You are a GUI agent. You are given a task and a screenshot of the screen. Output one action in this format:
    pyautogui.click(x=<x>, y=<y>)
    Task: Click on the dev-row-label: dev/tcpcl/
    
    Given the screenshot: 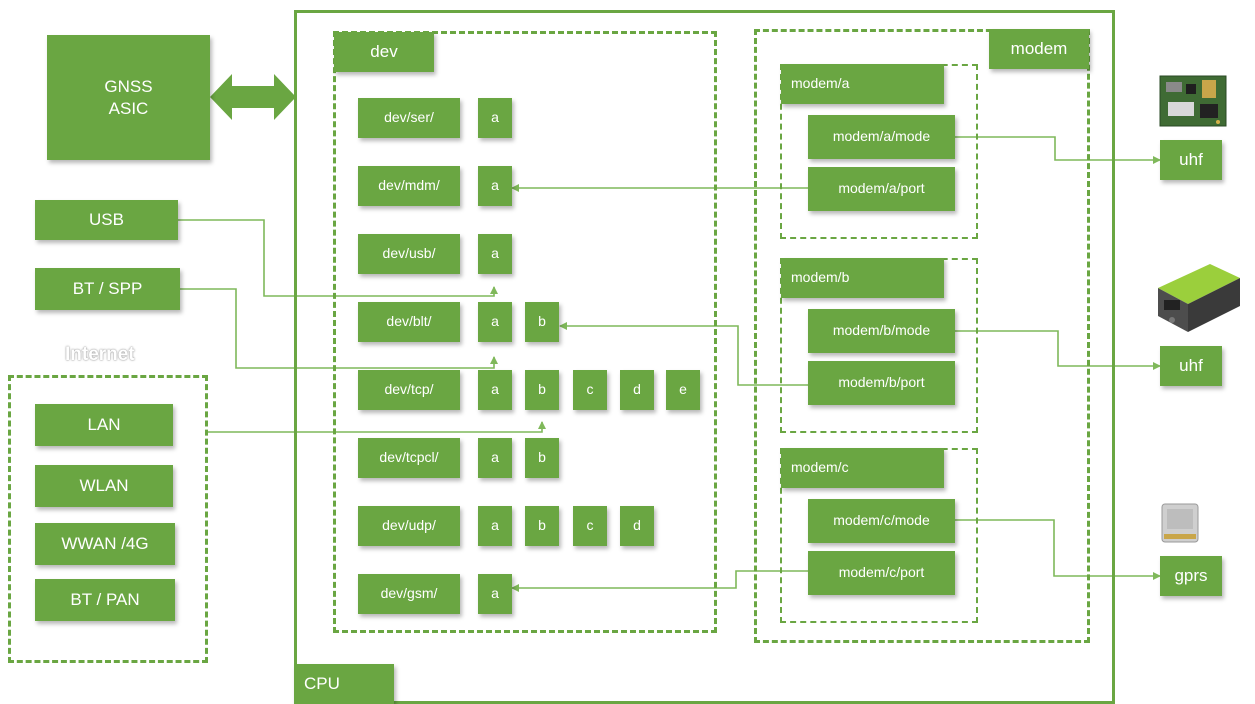 What is the action you would take?
    pyautogui.click(x=409, y=458)
    